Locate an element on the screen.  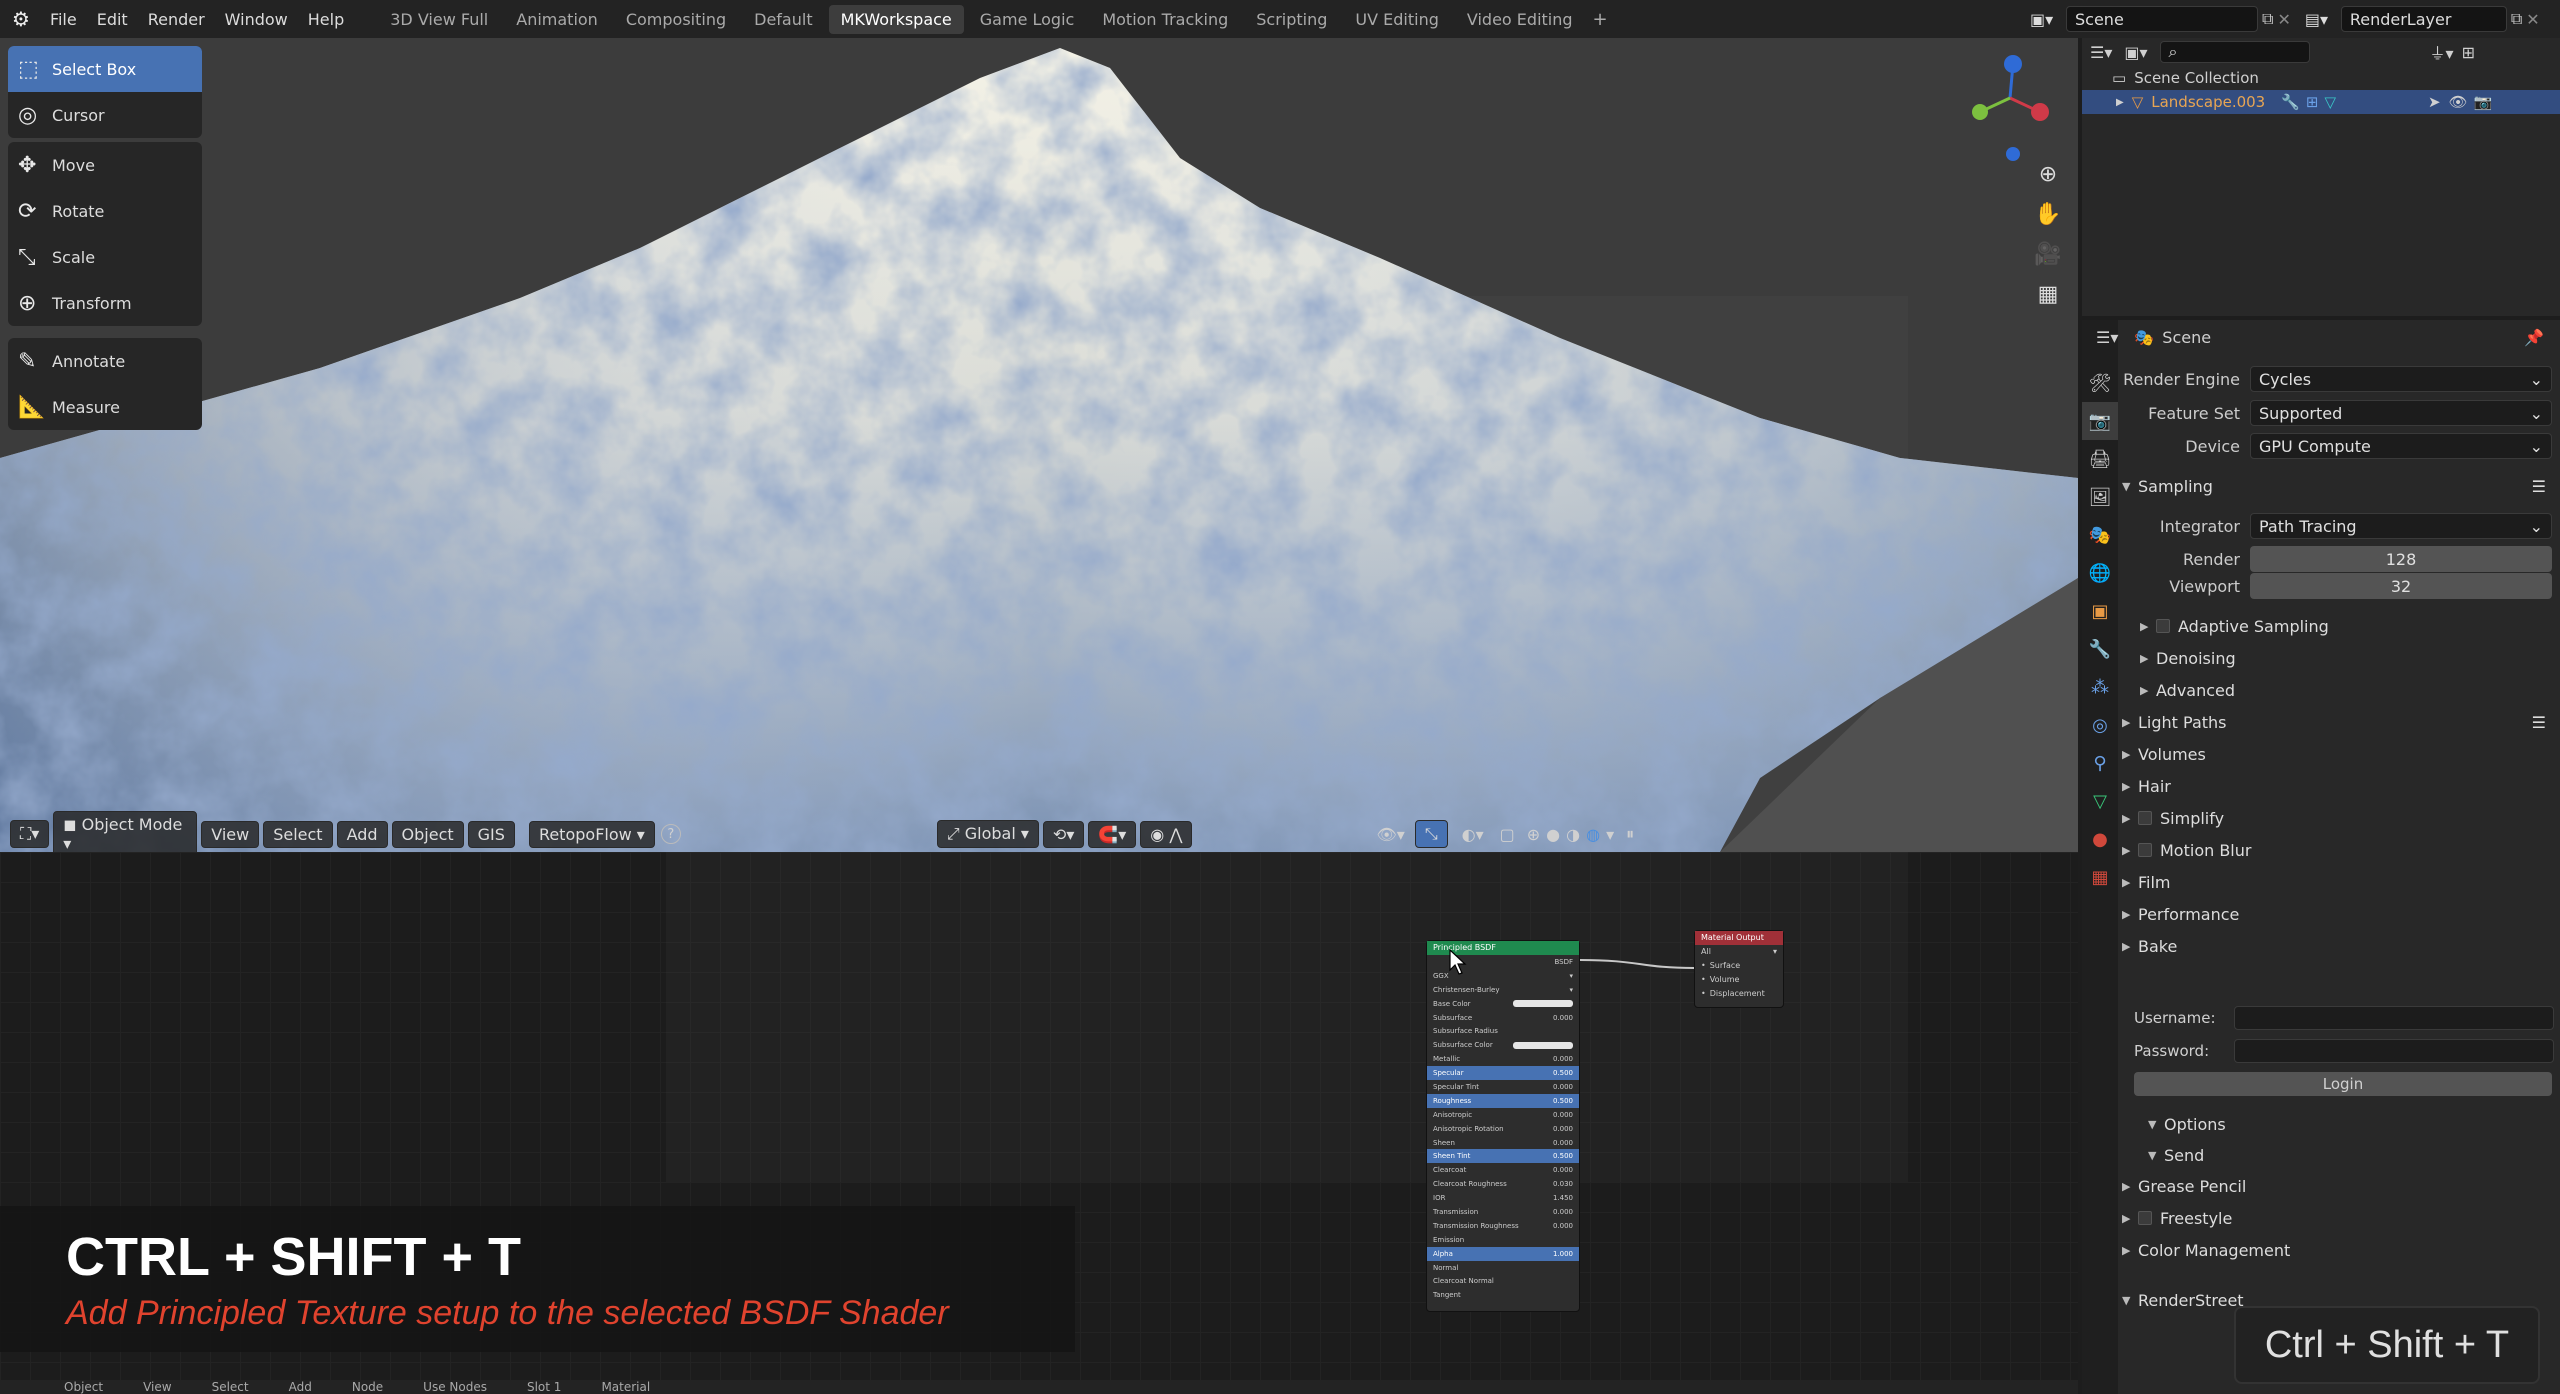
color-swatch is located at coordinates (1543, 1045).